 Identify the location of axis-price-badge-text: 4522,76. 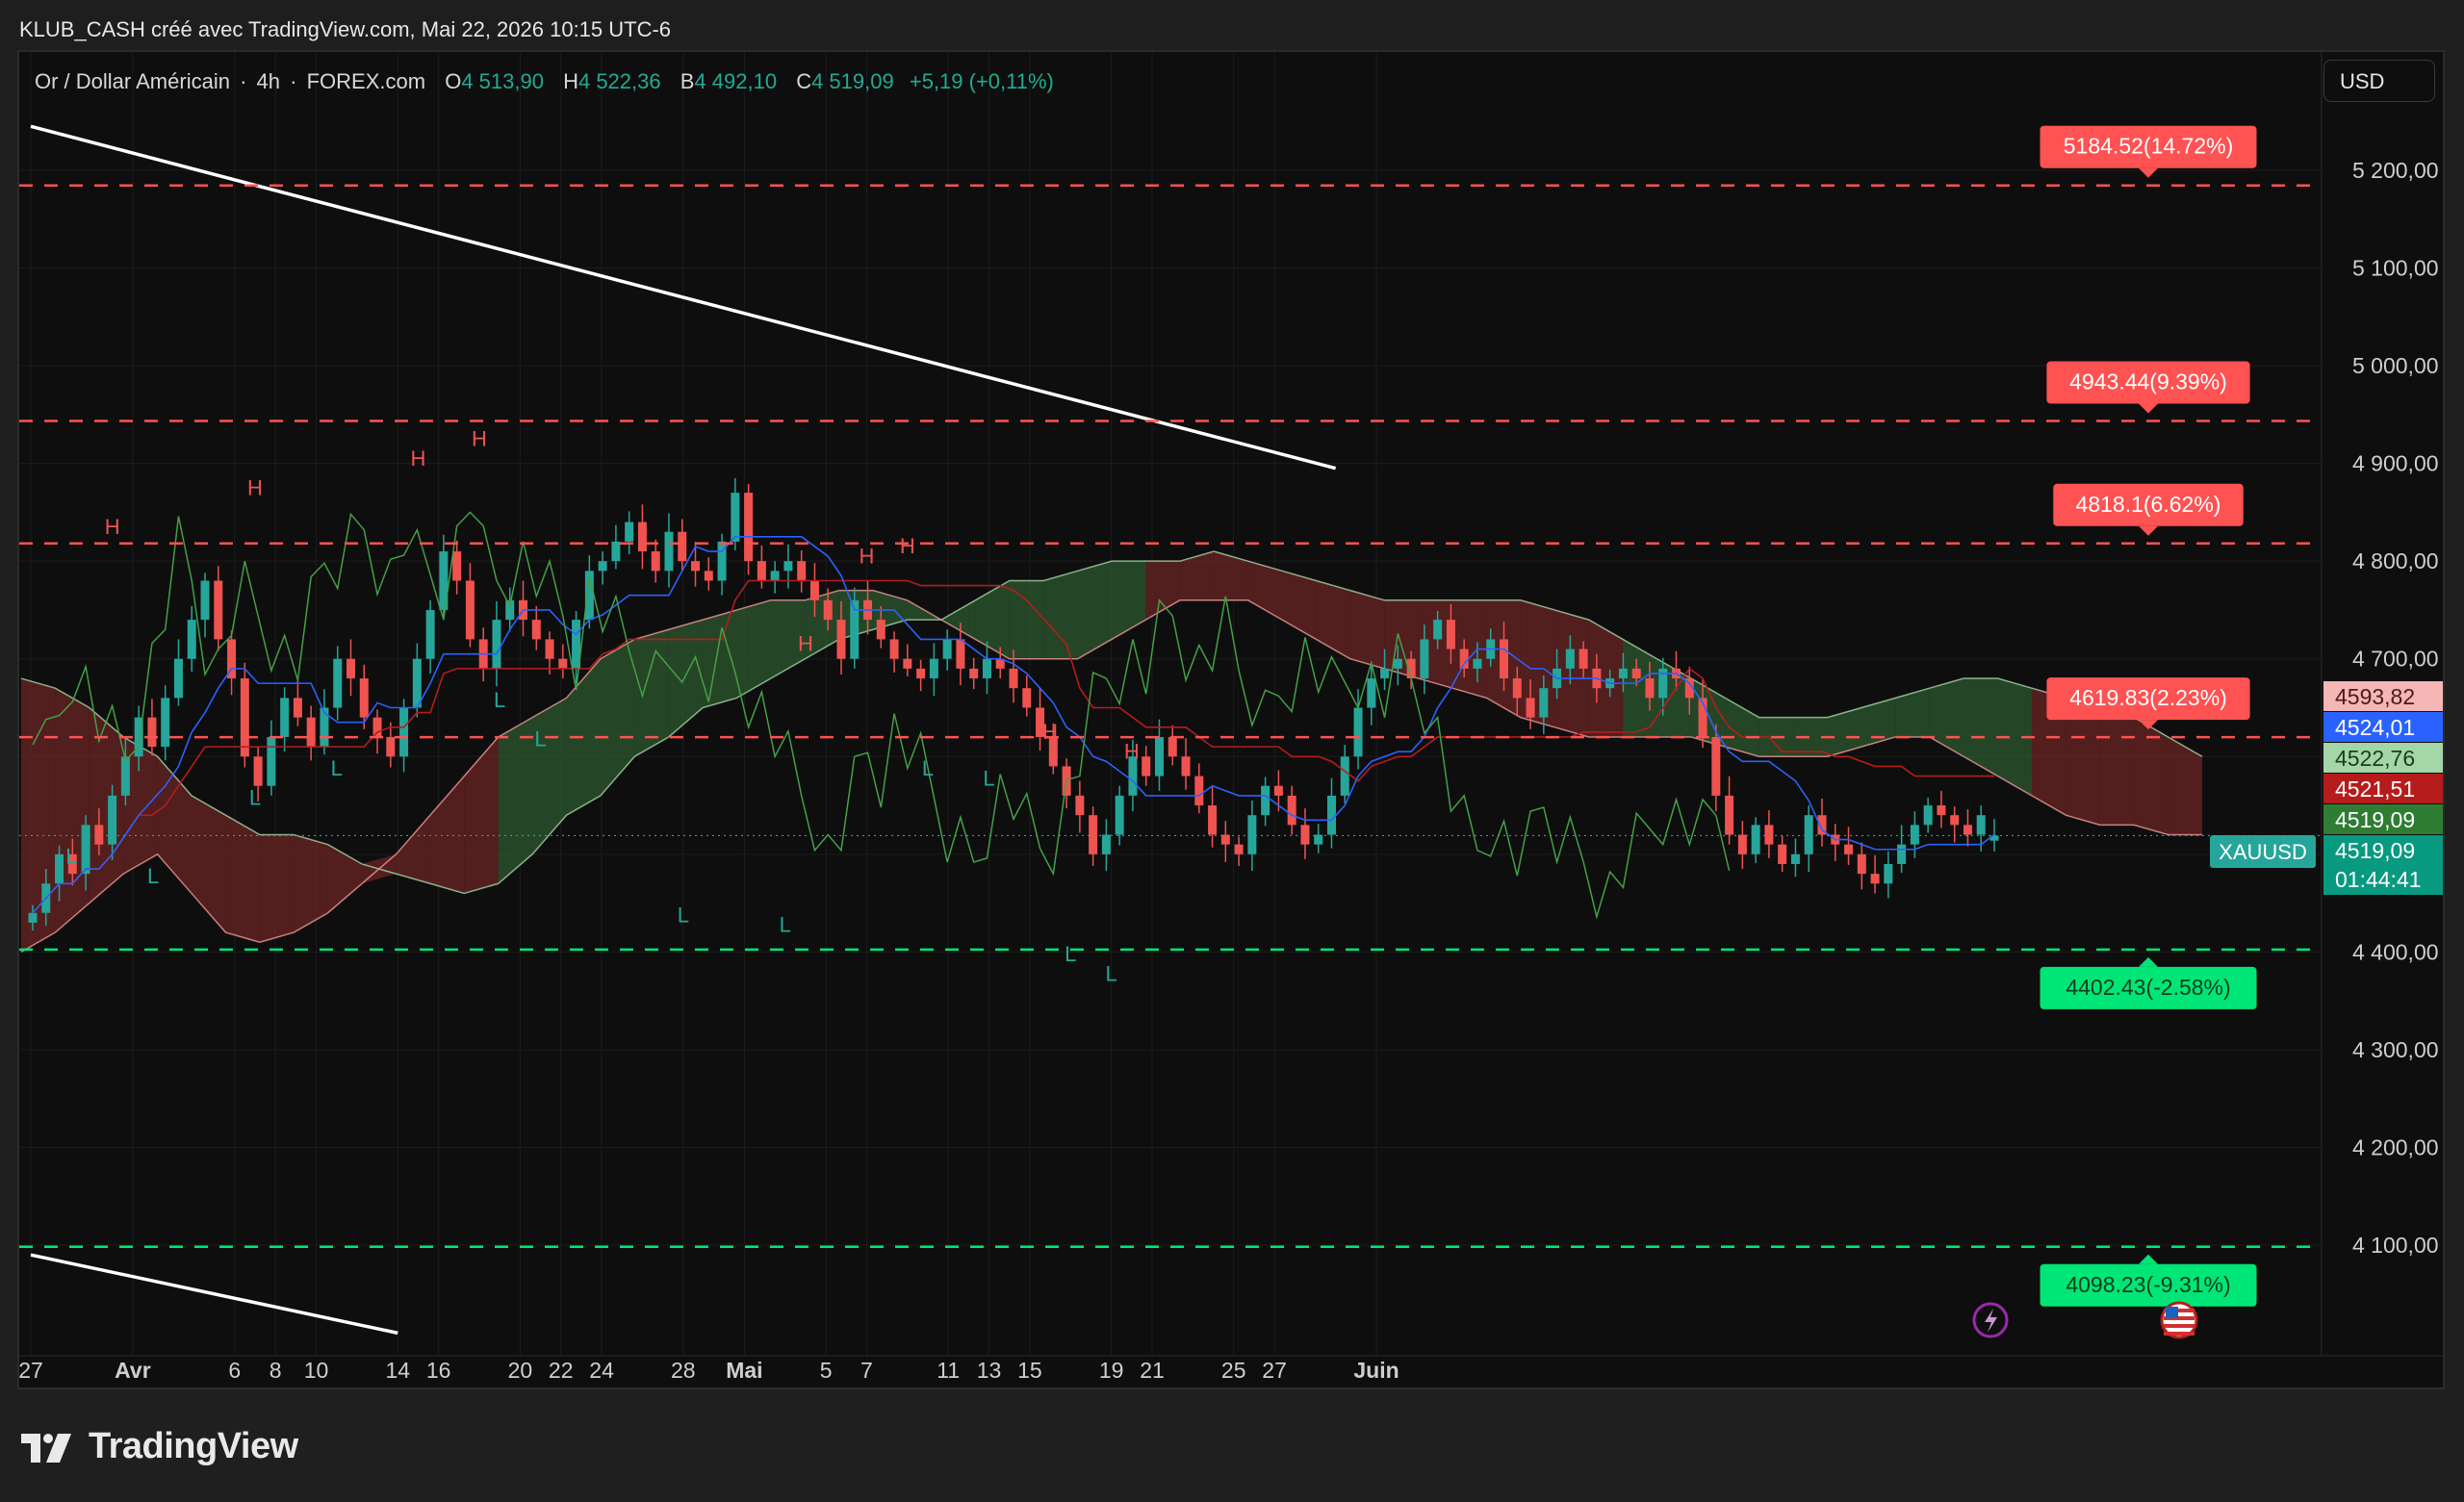
(2375, 759).